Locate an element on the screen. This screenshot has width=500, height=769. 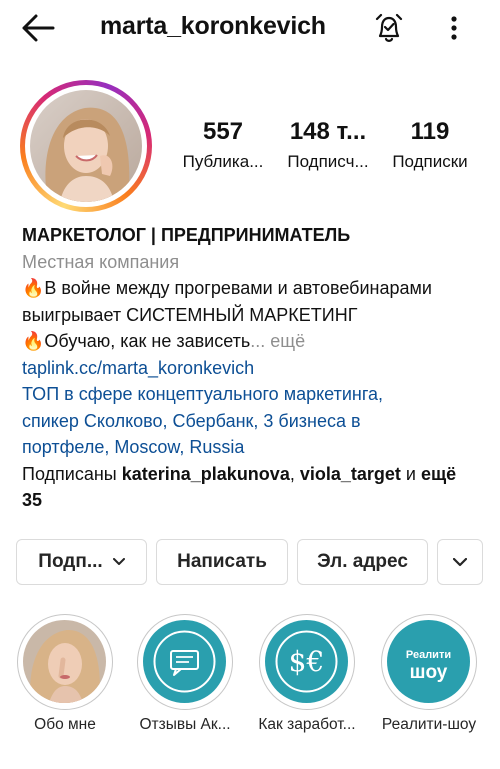
bio-line: 🔥Обучаю, как не зависеть is located at coordinates (136, 341).